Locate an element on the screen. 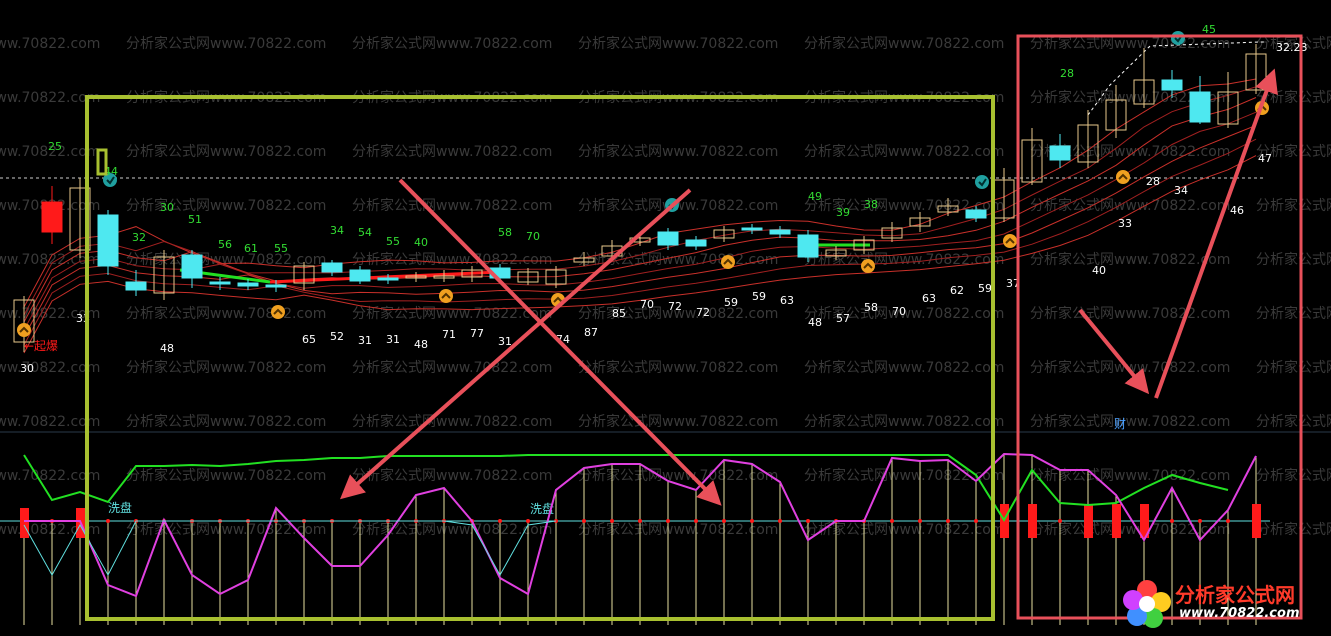 This screenshot has width=1331, height=636. value-label: 34 is located at coordinates (1181, 190).